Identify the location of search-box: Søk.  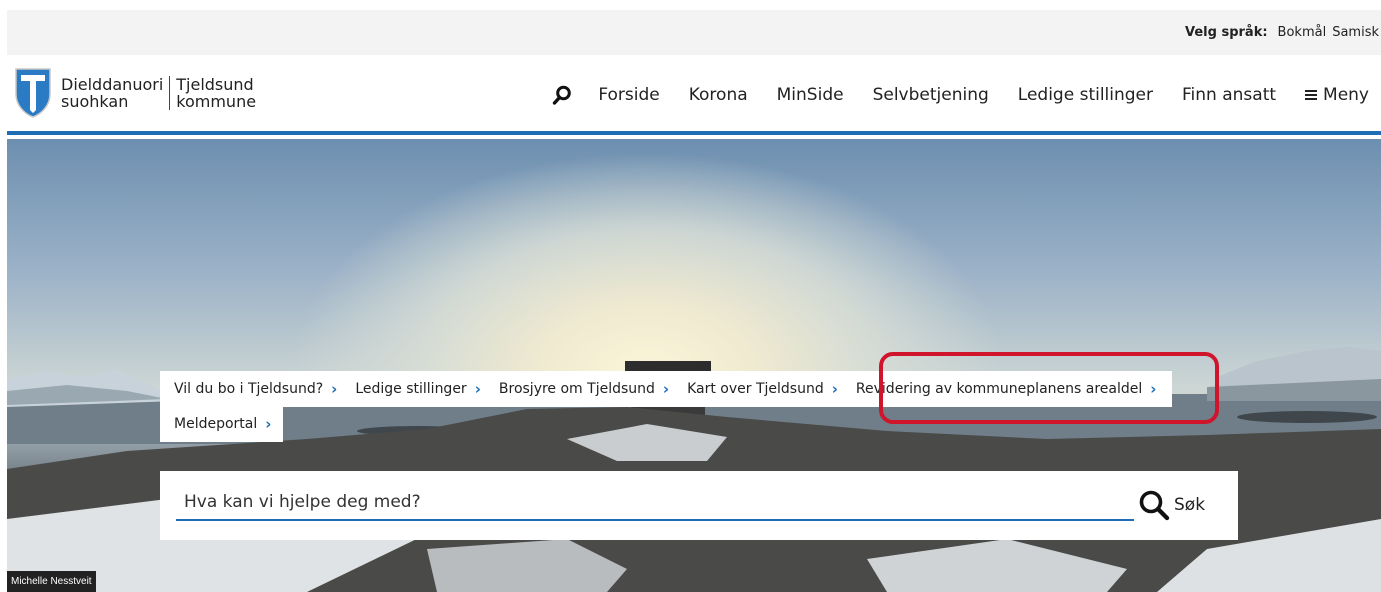
(699, 505).